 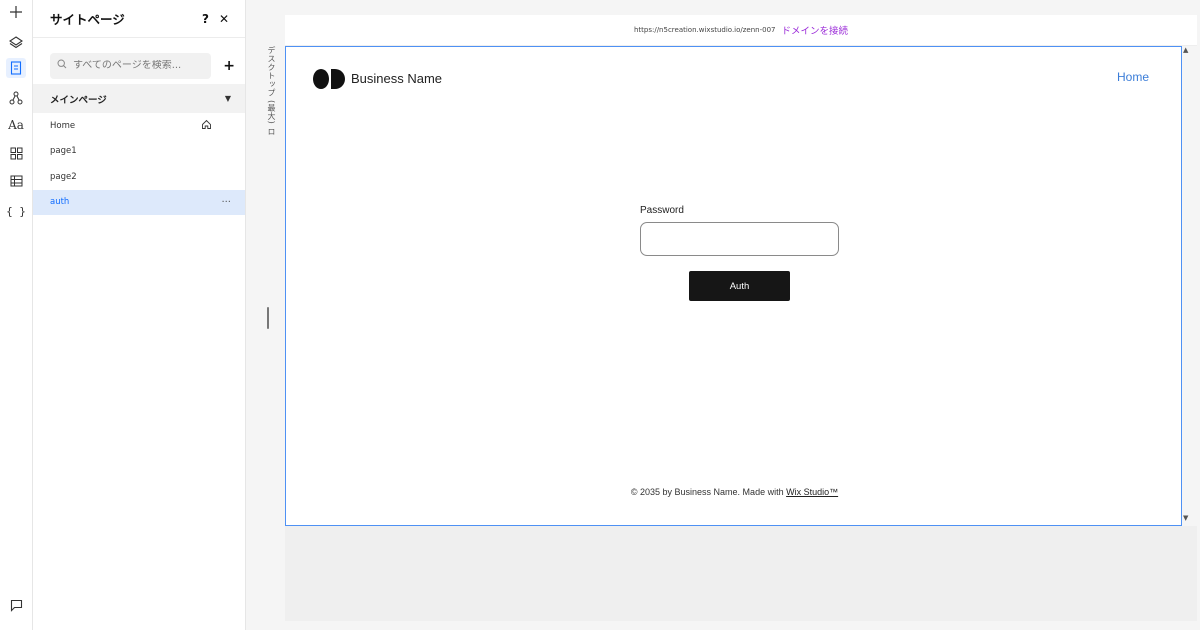 What do you see at coordinates (139, 126) in the screenshot?
I see `page-item-home: Home` at bounding box center [139, 126].